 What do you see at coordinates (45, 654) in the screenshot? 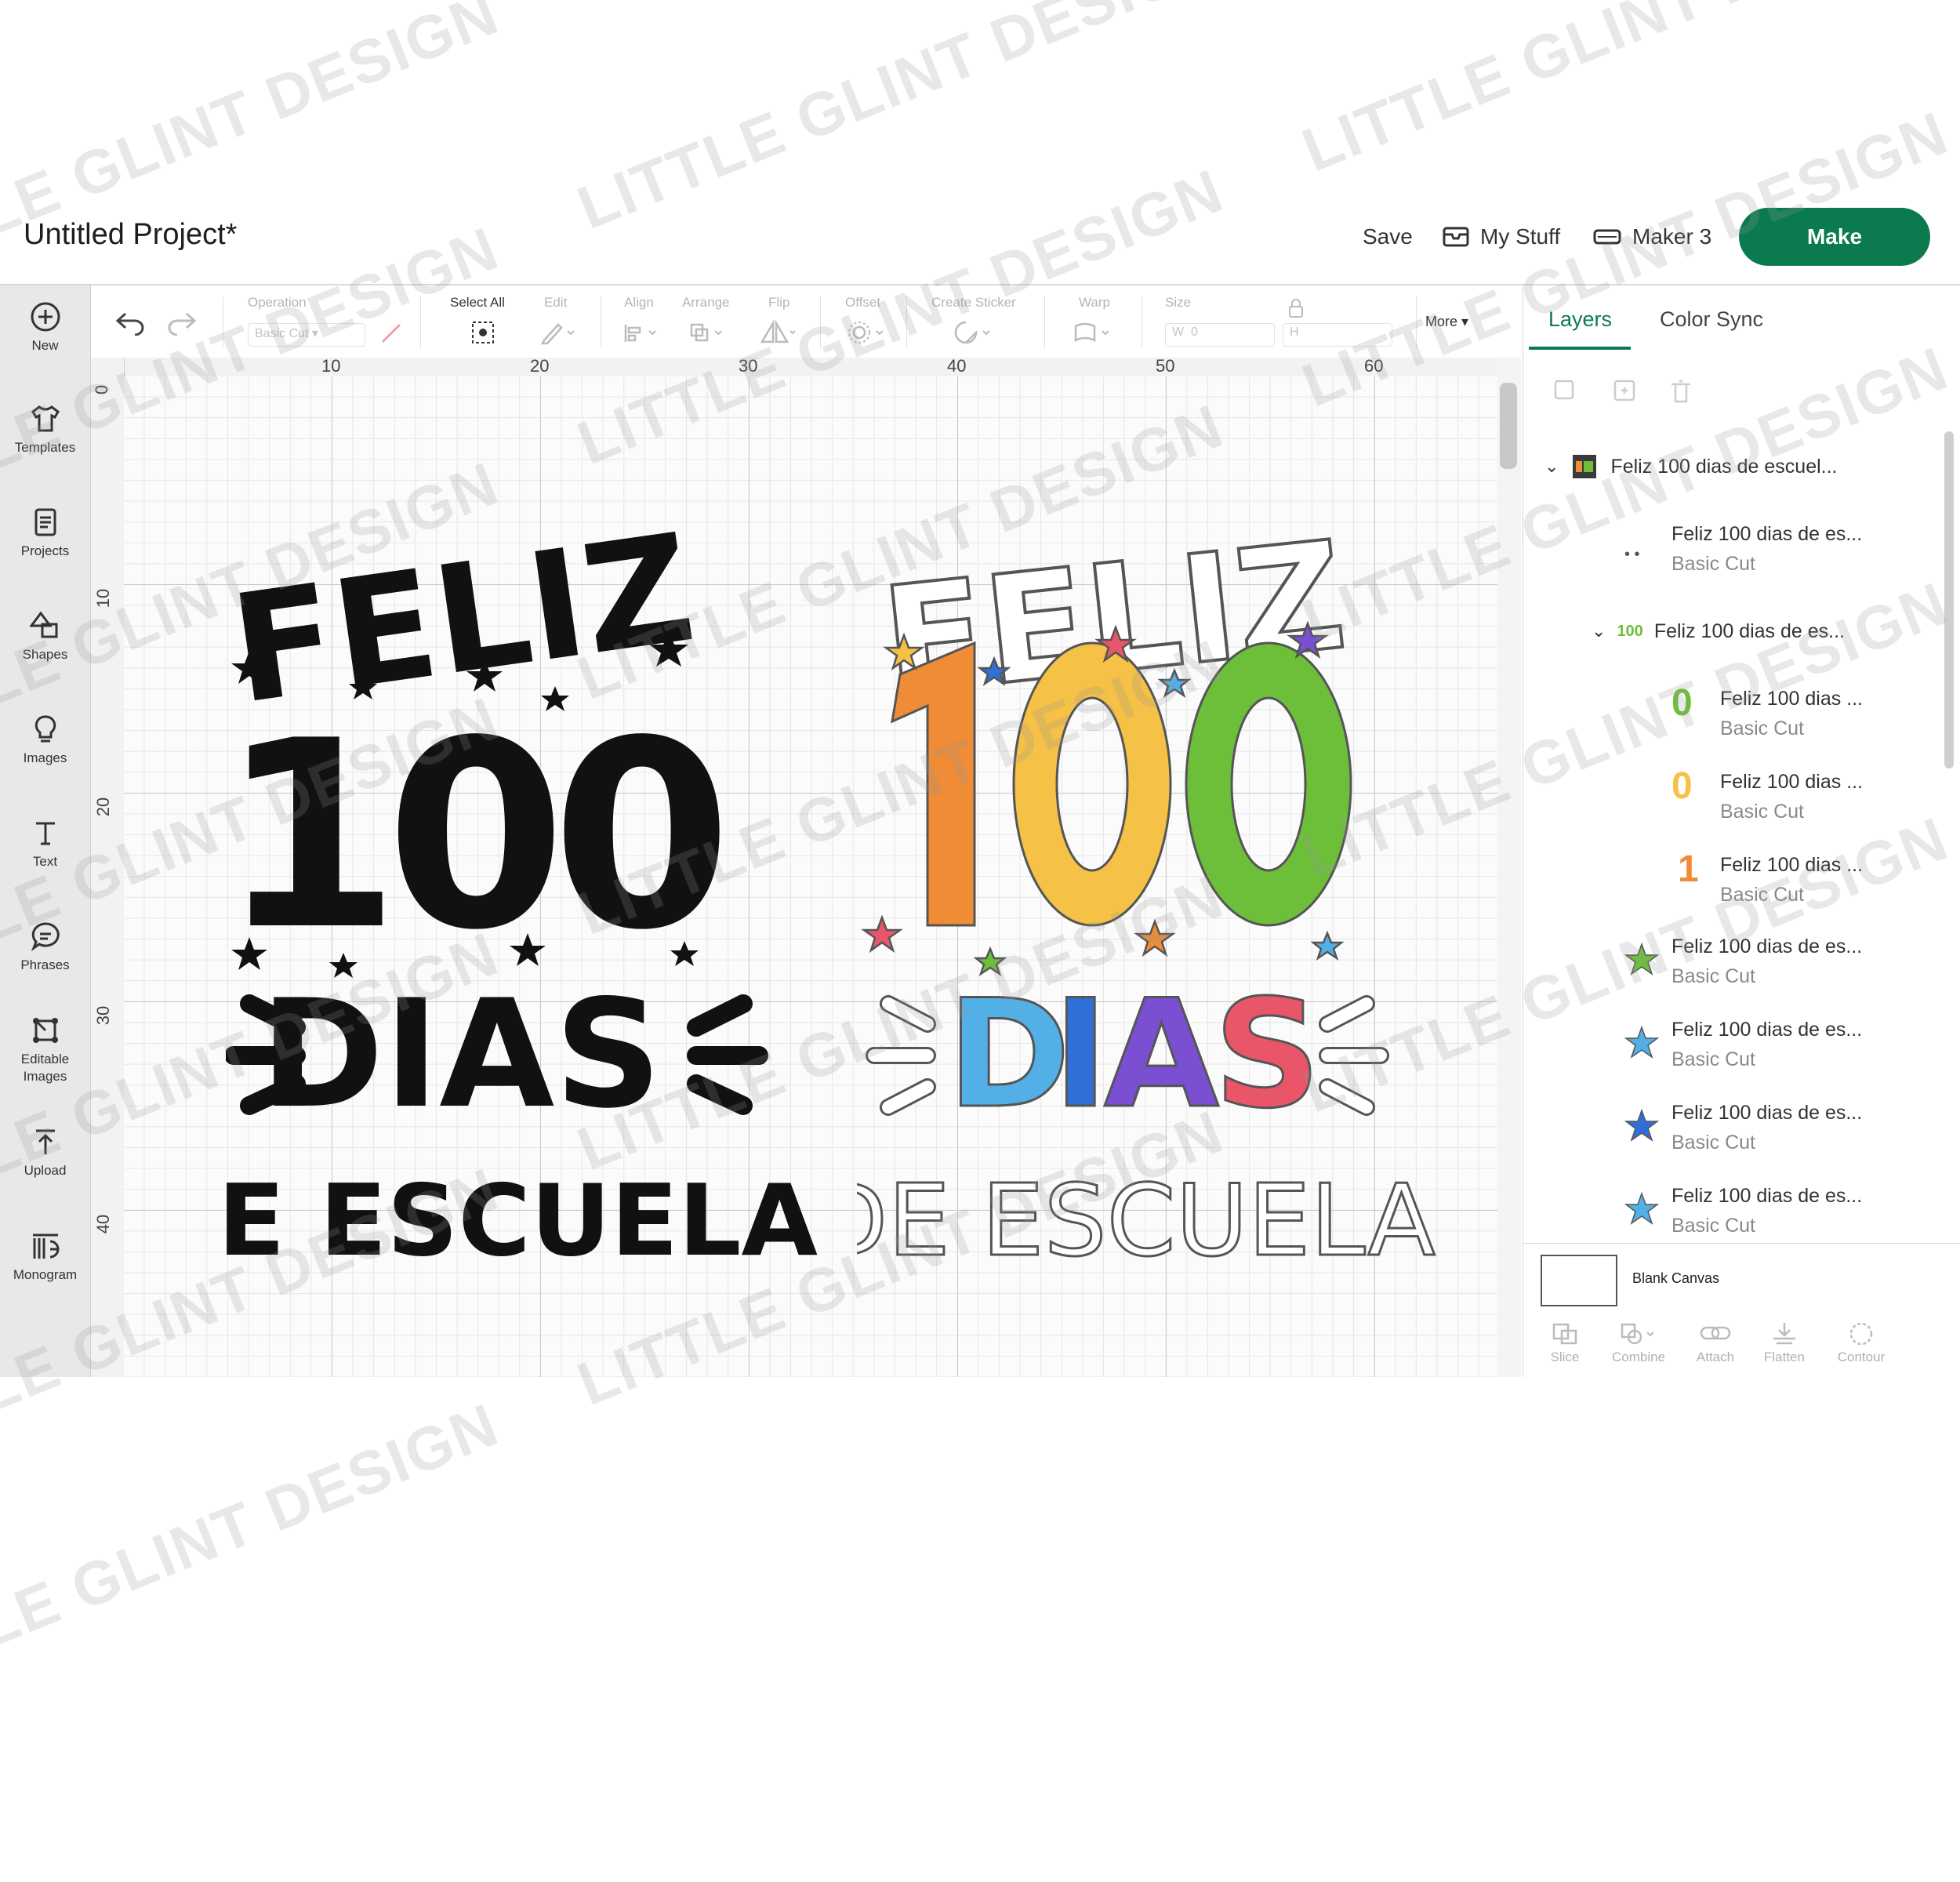
I see `sidebar-label: Shapes` at bounding box center [45, 654].